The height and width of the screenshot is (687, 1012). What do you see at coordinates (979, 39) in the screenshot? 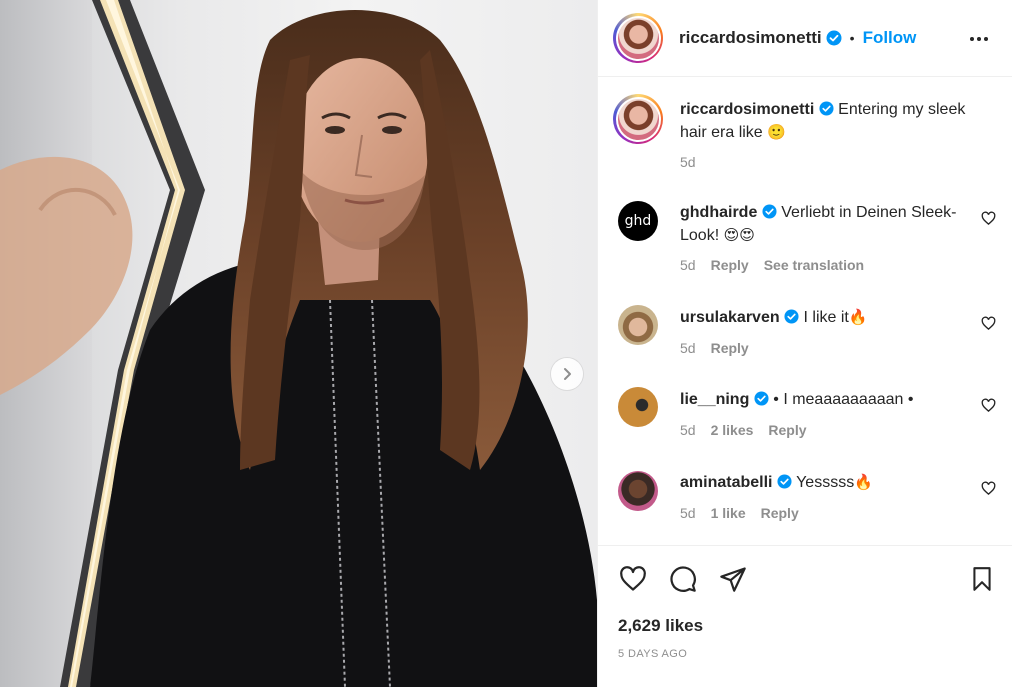
I see `more-options-icon` at bounding box center [979, 39].